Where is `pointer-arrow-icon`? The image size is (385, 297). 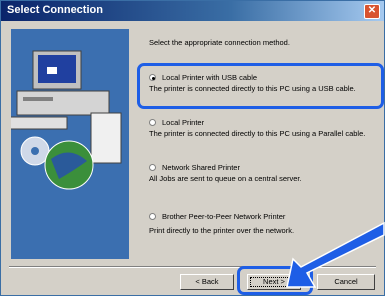
pointer-arrow-icon is located at coordinates (335, 254).